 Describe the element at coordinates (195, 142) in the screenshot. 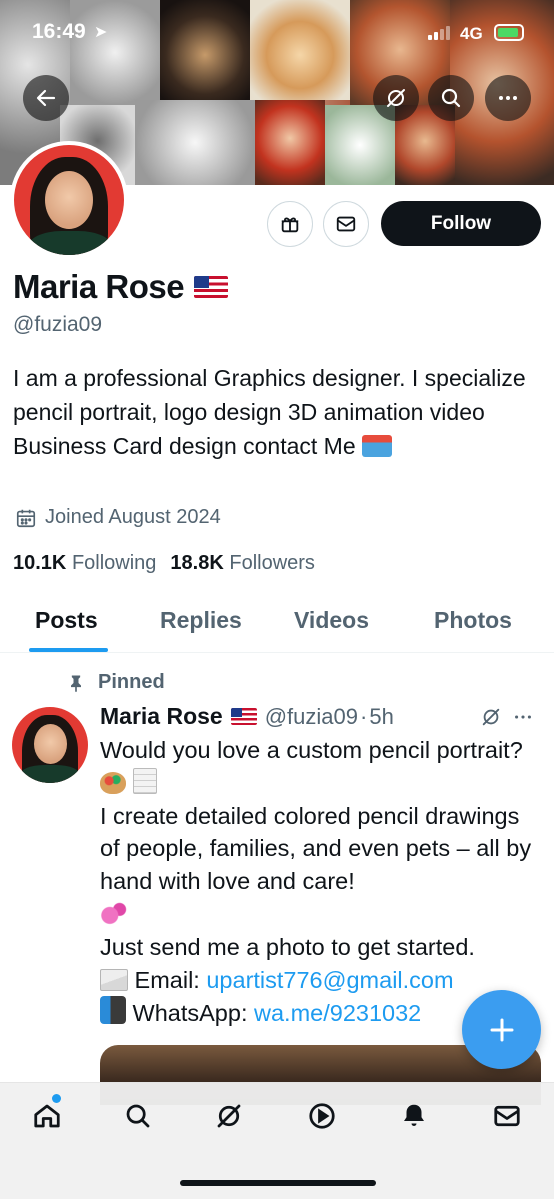

I see `banner-persian-cat-tile` at that location.